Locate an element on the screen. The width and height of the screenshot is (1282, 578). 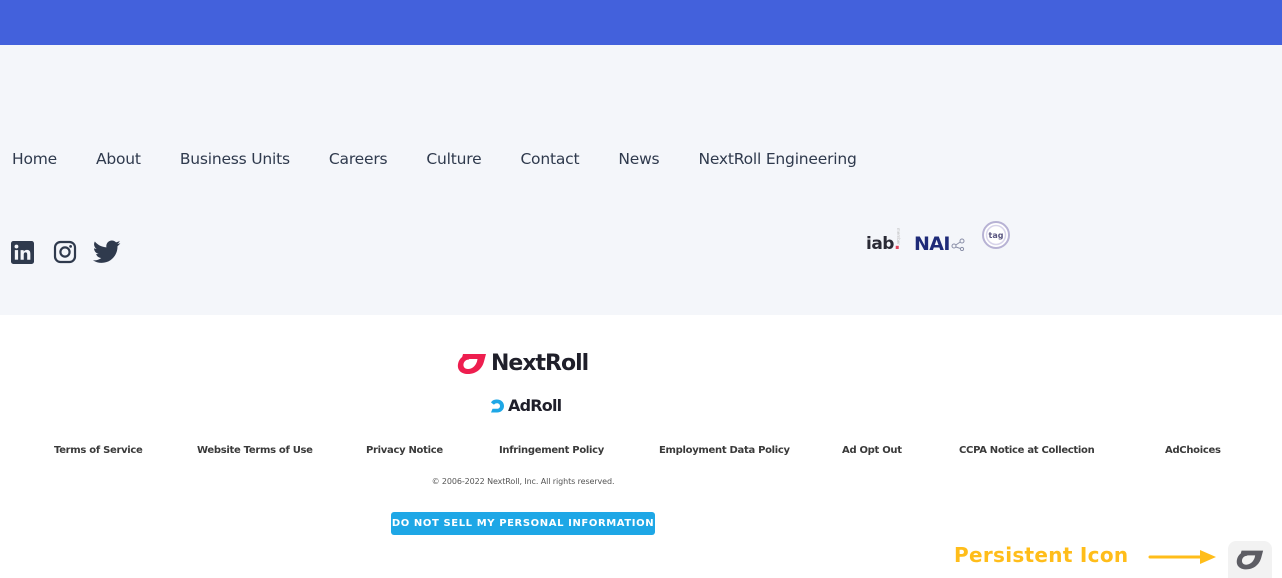
persistent-icon-annotation: Persistent Icon is located at coordinates (1041, 555).